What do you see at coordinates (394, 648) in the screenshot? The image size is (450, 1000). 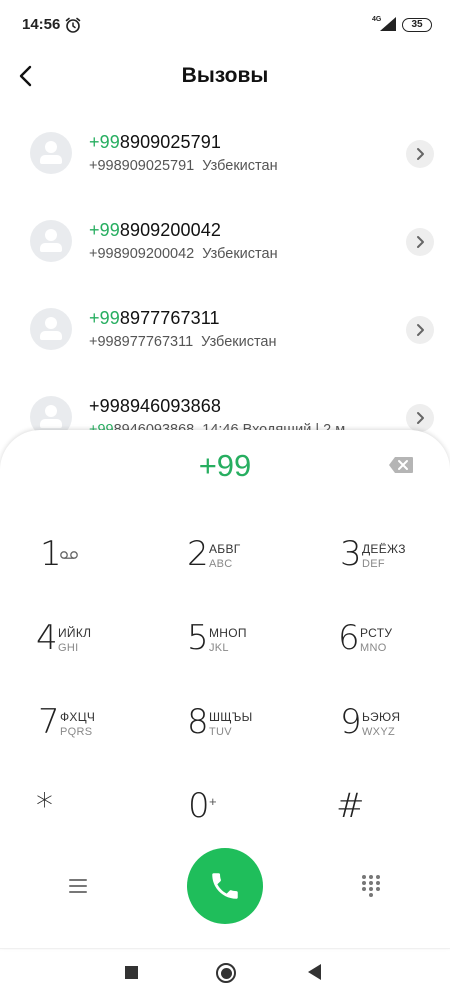 I see `key-6: 6 РСТУ MNO` at bounding box center [394, 648].